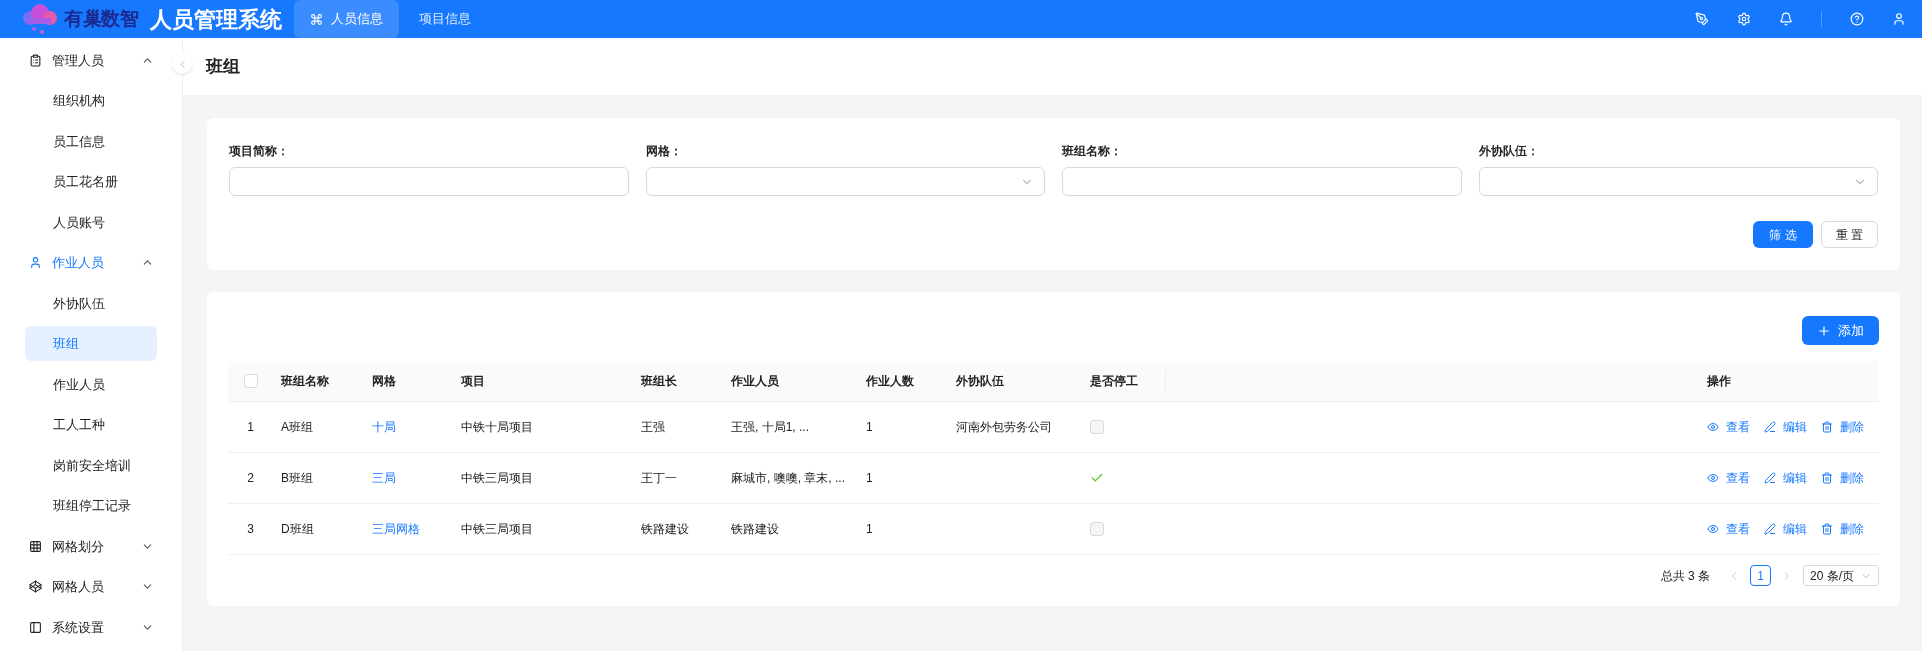 The image size is (1922, 651). Describe the element at coordinates (35, 546) in the screenshot. I see `grid-icon` at that location.